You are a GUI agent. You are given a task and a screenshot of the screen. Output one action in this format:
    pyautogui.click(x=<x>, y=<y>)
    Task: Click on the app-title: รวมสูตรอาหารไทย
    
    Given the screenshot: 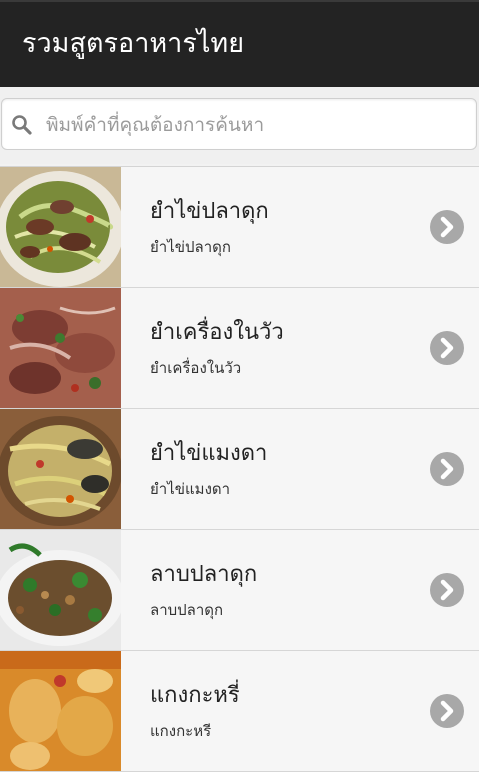 What is the action you would take?
    pyautogui.click(x=133, y=43)
    